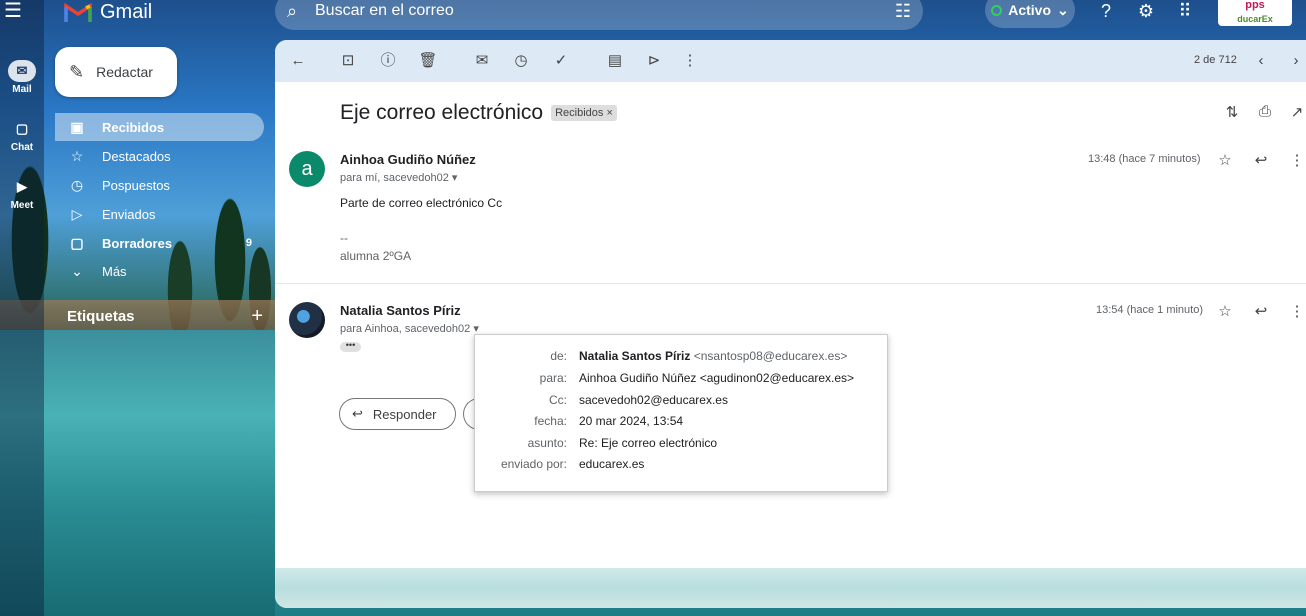  Describe the element at coordinates (159, 214) in the screenshot. I see `nav-item-enviados: ▷ Enviados` at that location.